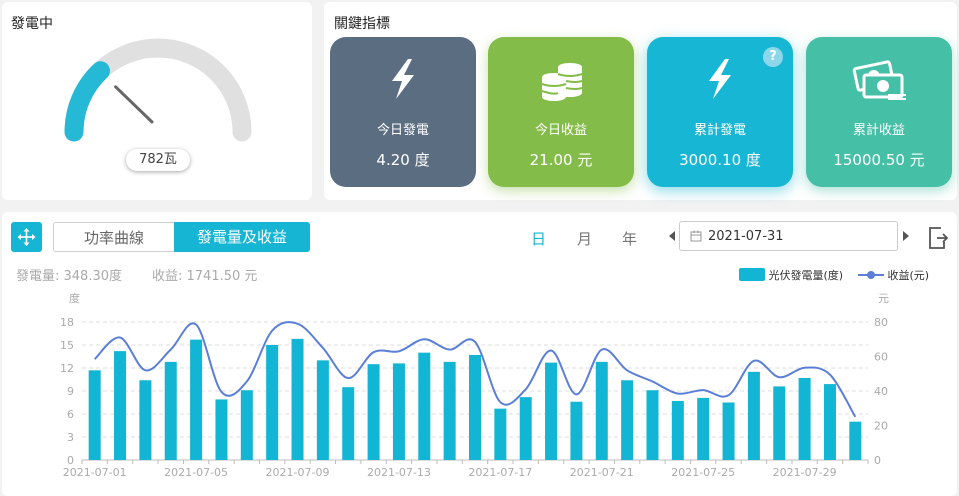  I want to click on kpi-value: 21.00 元, so click(561, 160).